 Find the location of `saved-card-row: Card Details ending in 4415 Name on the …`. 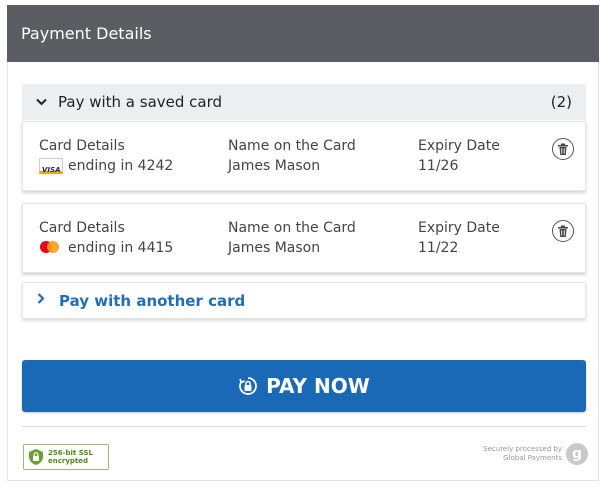

saved-card-row: Card Details ending in 4415 Name on the … is located at coordinates (304, 238).